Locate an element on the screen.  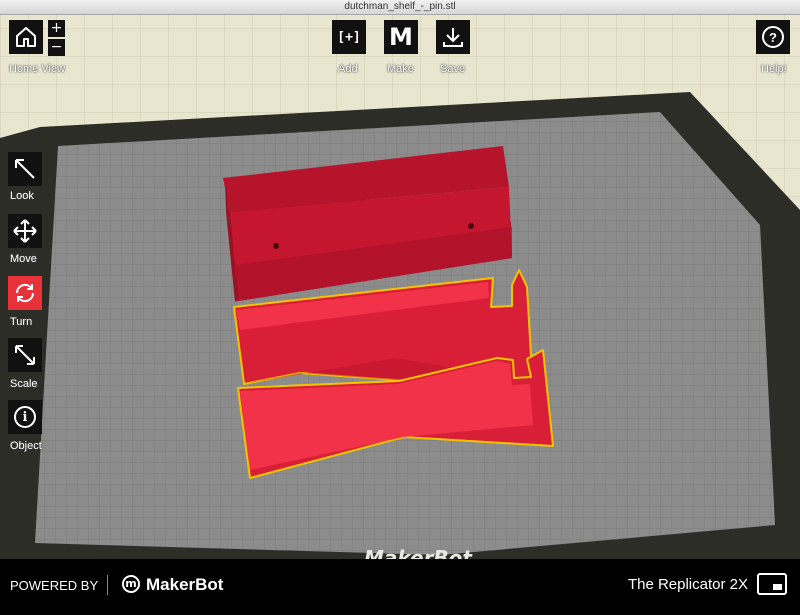
info-icon: i is located at coordinates (25, 417).